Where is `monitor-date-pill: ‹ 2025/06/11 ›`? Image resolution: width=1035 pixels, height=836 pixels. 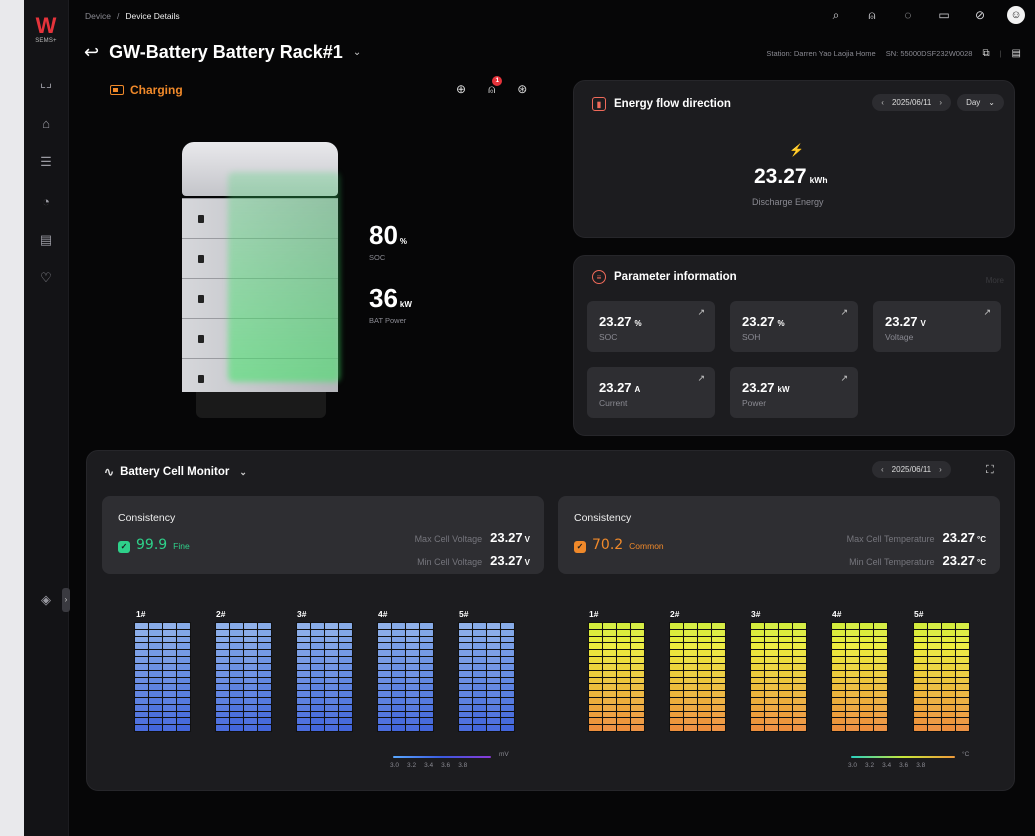 monitor-date-pill: ‹ 2025/06/11 › is located at coordinates (911, 469).